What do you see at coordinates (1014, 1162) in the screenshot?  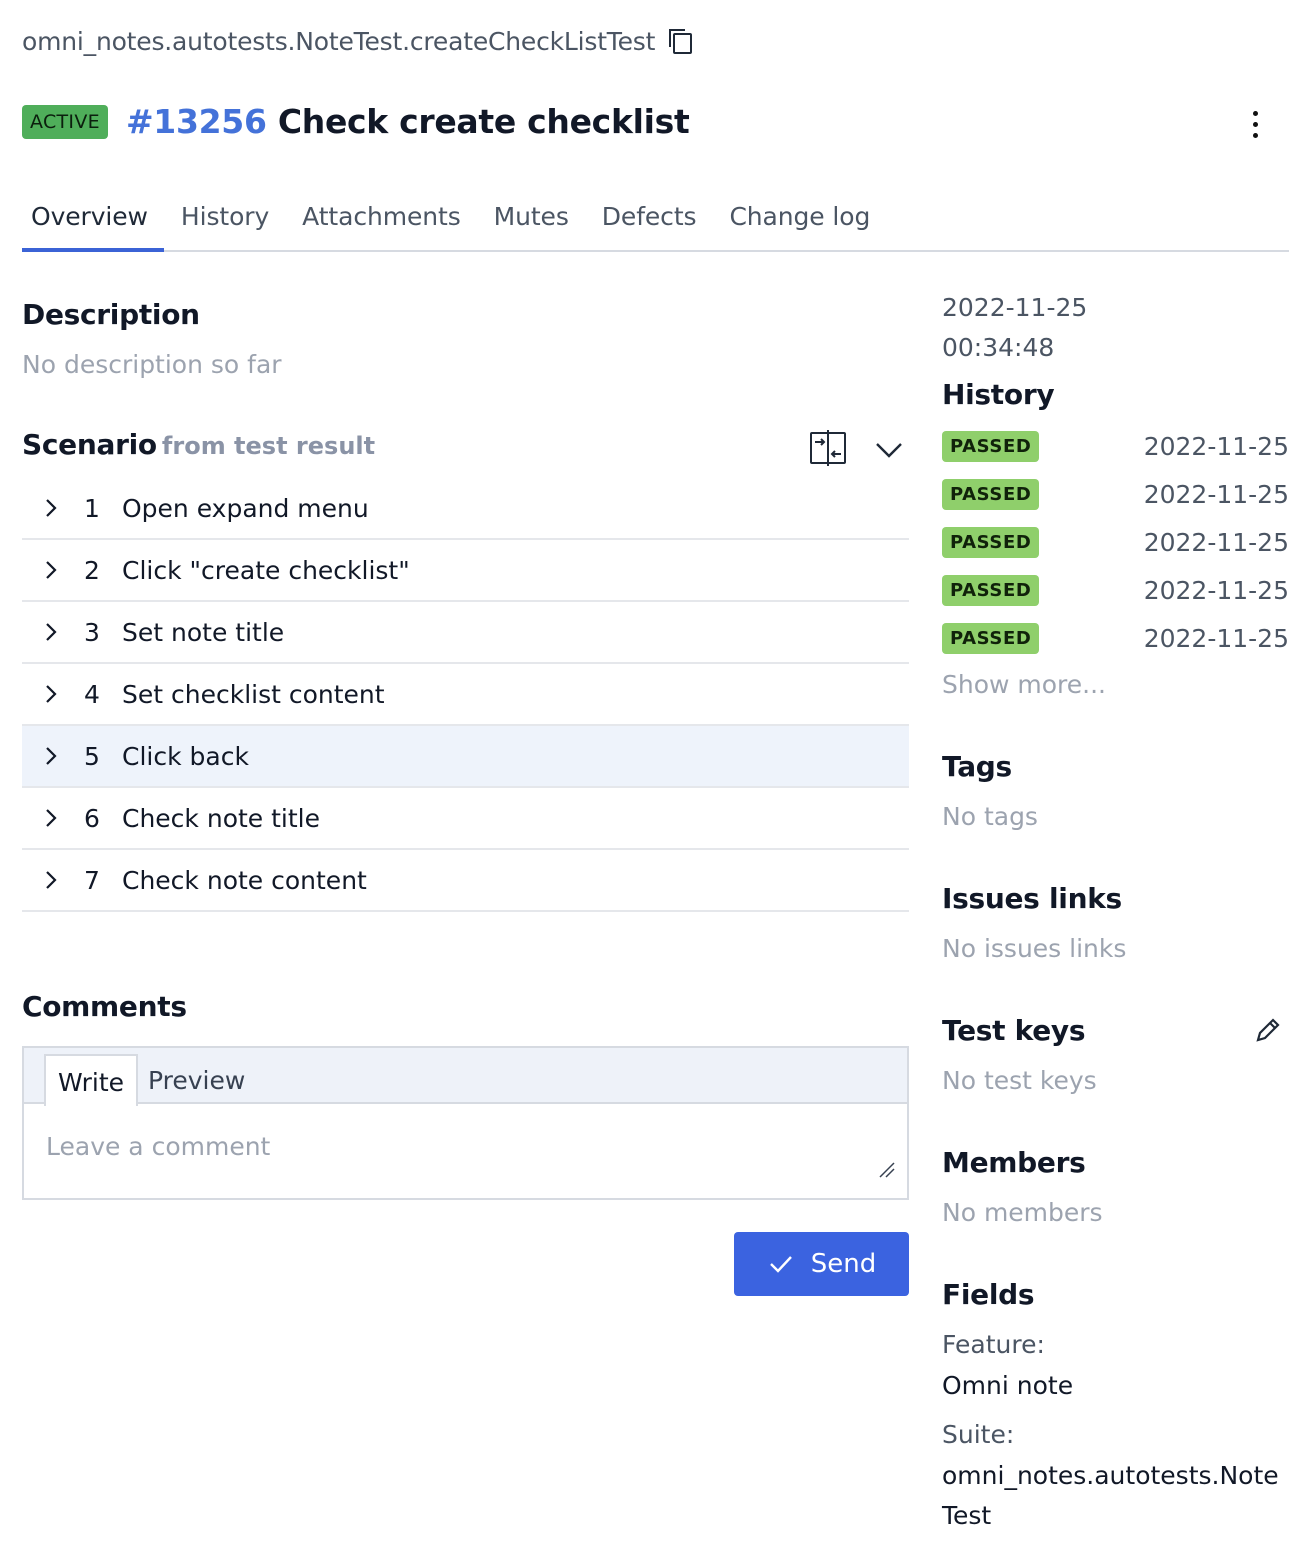 I see `members-title: Members` at bounding box center [1014, 1162].